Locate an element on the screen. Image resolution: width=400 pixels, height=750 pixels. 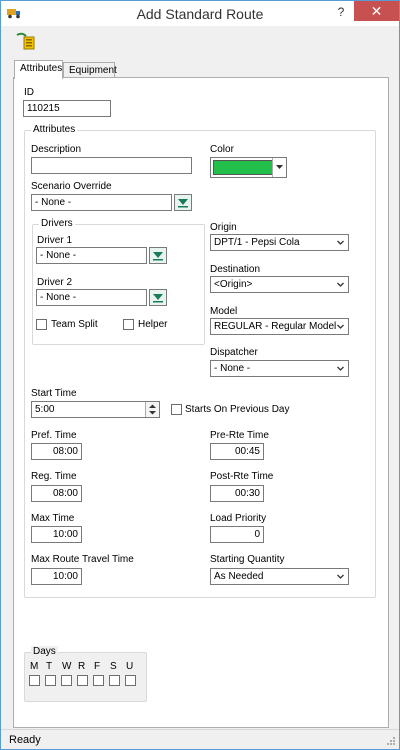
load-priority-field: 0 is located at coordinates (237, 534).